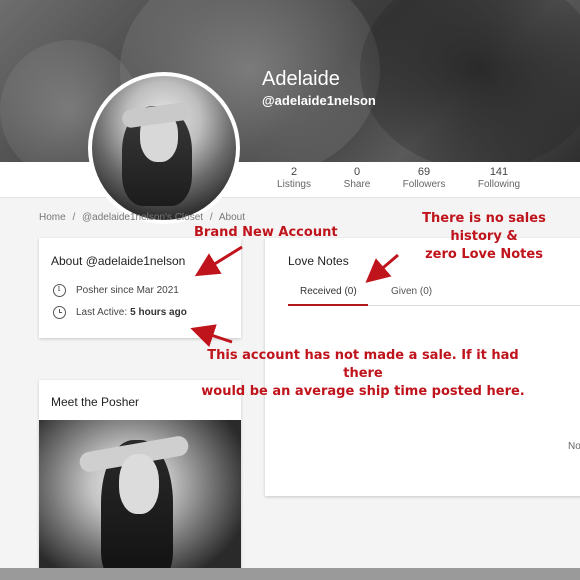 This screenshot has height=580, width=580. Describe the element at coordinates (127, 290) in the screenshot. I see `posher-since-text: Posher since Mar 2021` at that location.